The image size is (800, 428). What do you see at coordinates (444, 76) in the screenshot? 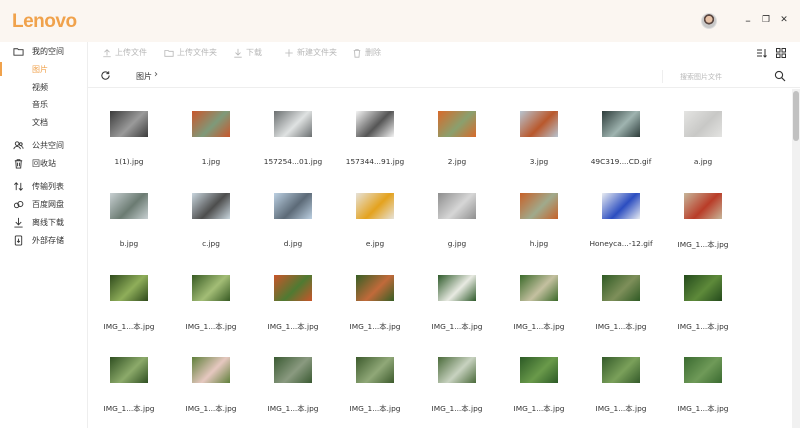
I see `path-bar: 图片 ›` at bounding box center [444, 76].